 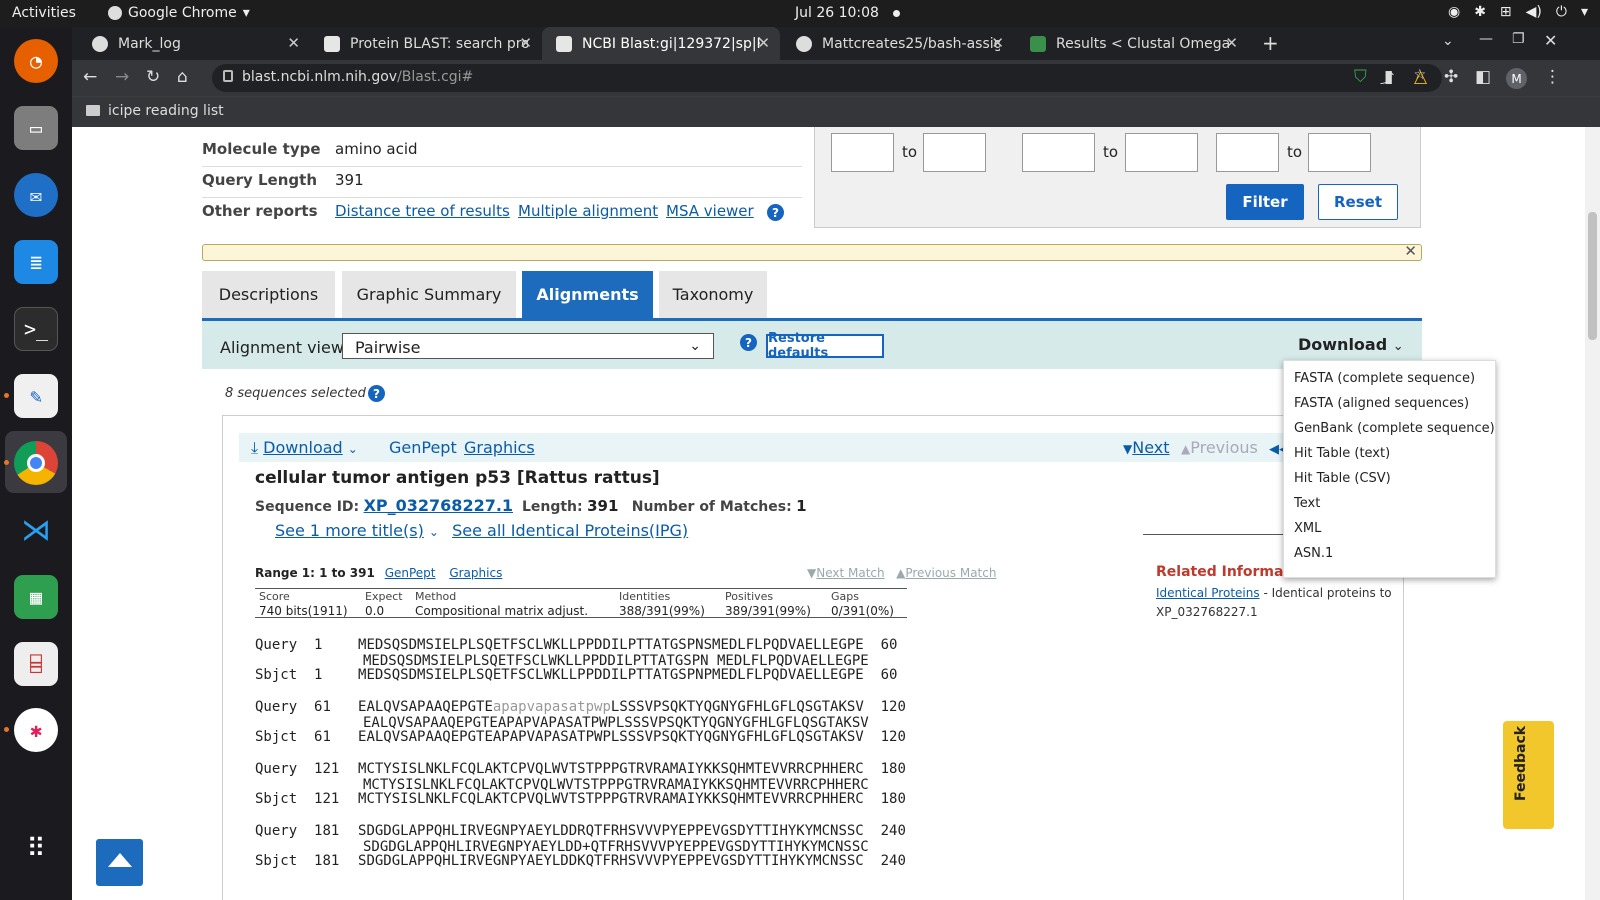 I want to click on query-start: 61, so click(x=322, y=707).